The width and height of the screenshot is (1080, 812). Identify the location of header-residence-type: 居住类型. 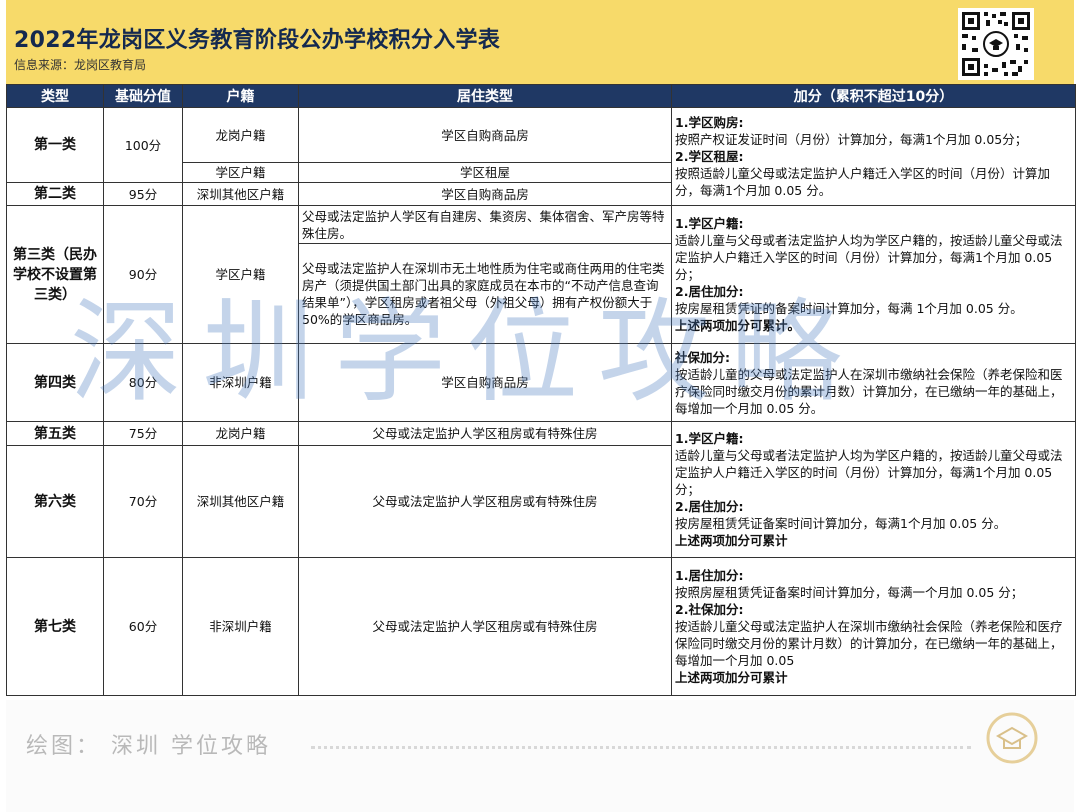
(485, 96).